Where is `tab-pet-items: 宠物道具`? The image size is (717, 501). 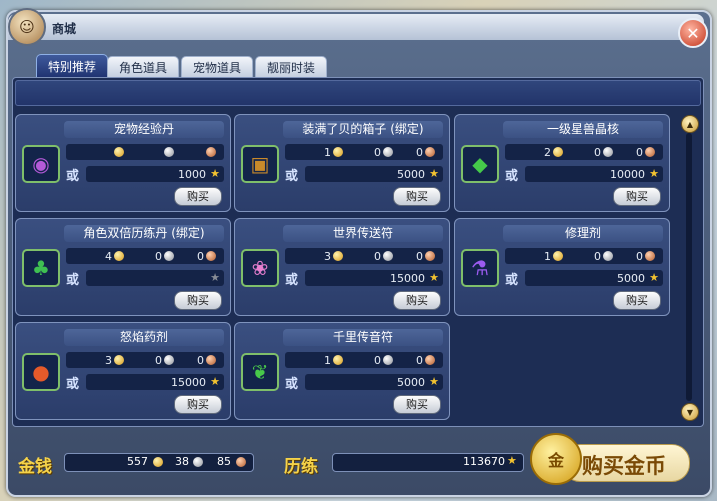
tab-pet-items: 宠物道具 is located at coordinates (217, 66).